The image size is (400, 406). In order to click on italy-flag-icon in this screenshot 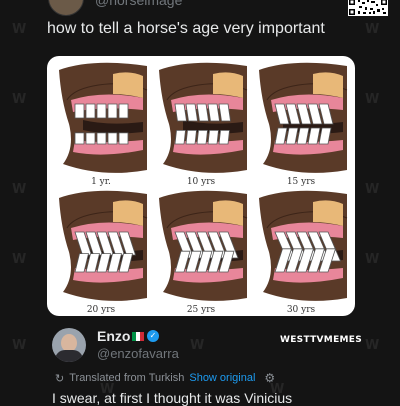, I will do `click(138, 336)`.